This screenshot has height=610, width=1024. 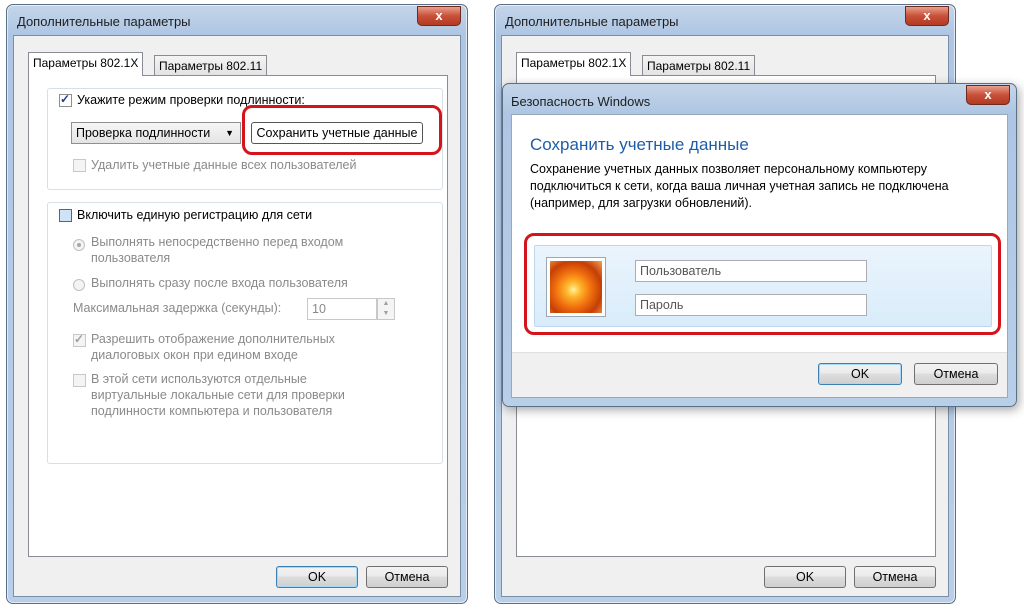 I want to click on dialog-title: Безопасность Windows, so click(x=581, y=101).